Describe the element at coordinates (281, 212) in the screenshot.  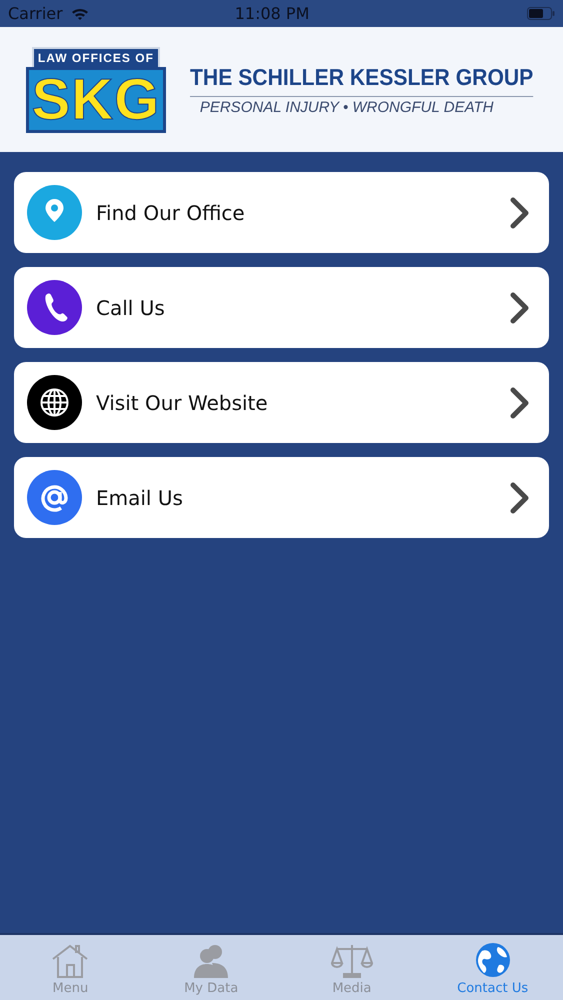
I see `contact-option: Find Our Office` at that location.